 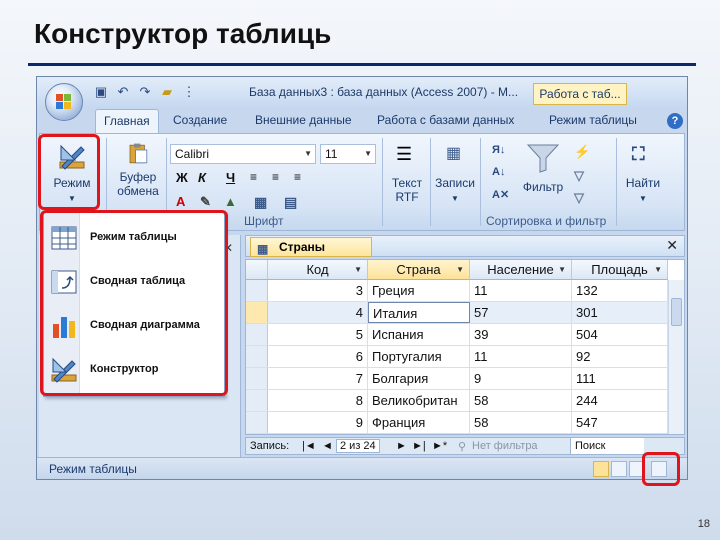 What do you see at coordinates (601, 469) in the screenshot?
I see `status-datasheet-view-button` at bounding box center [601, 469].